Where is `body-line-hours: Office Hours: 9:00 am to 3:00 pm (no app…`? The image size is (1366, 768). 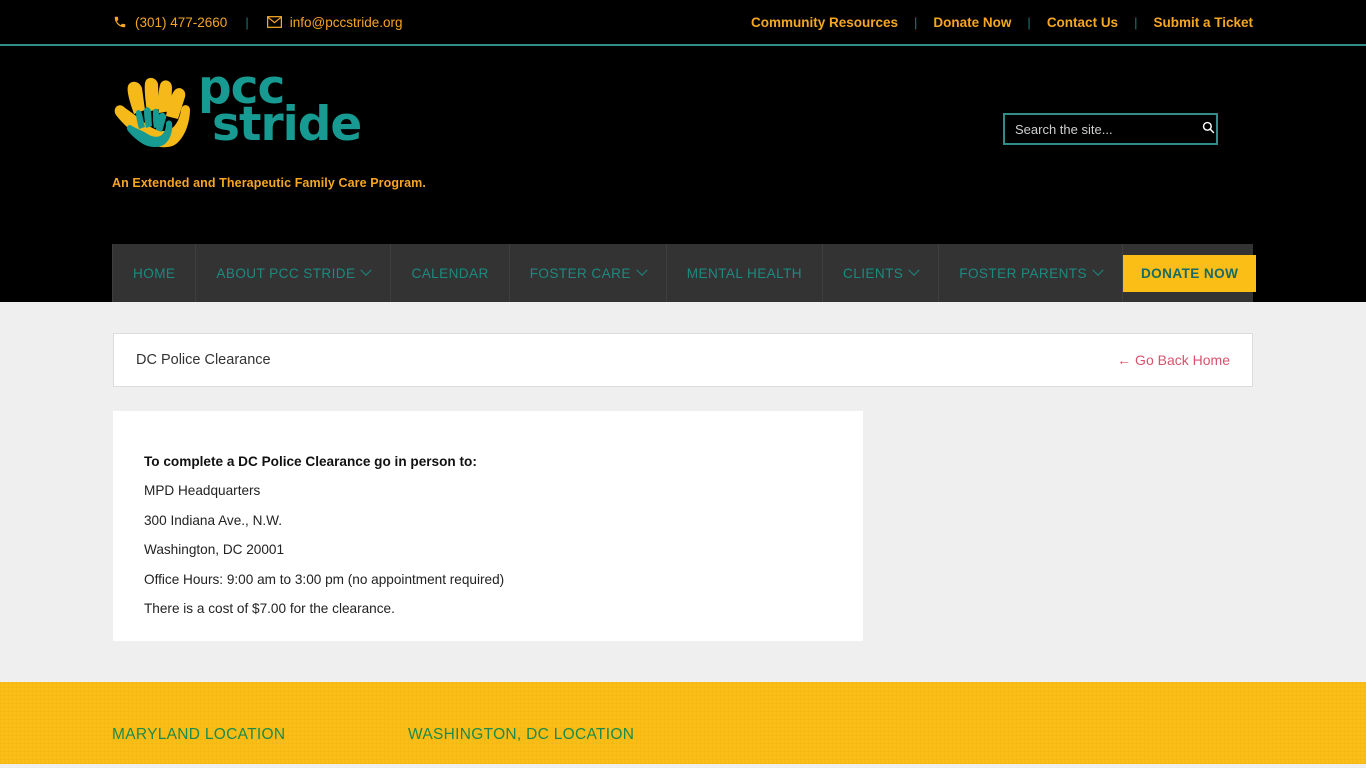
body-line-hours: Office Hours: 9:00 am to 3:00 pm (no app… is located at coordinates (324, 579).